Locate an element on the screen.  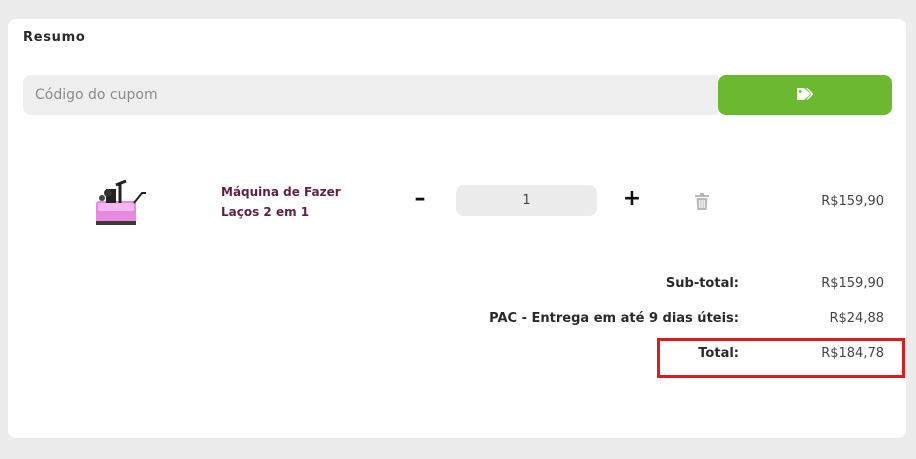
apply-coupon-button is located at coordinates (805, 95).